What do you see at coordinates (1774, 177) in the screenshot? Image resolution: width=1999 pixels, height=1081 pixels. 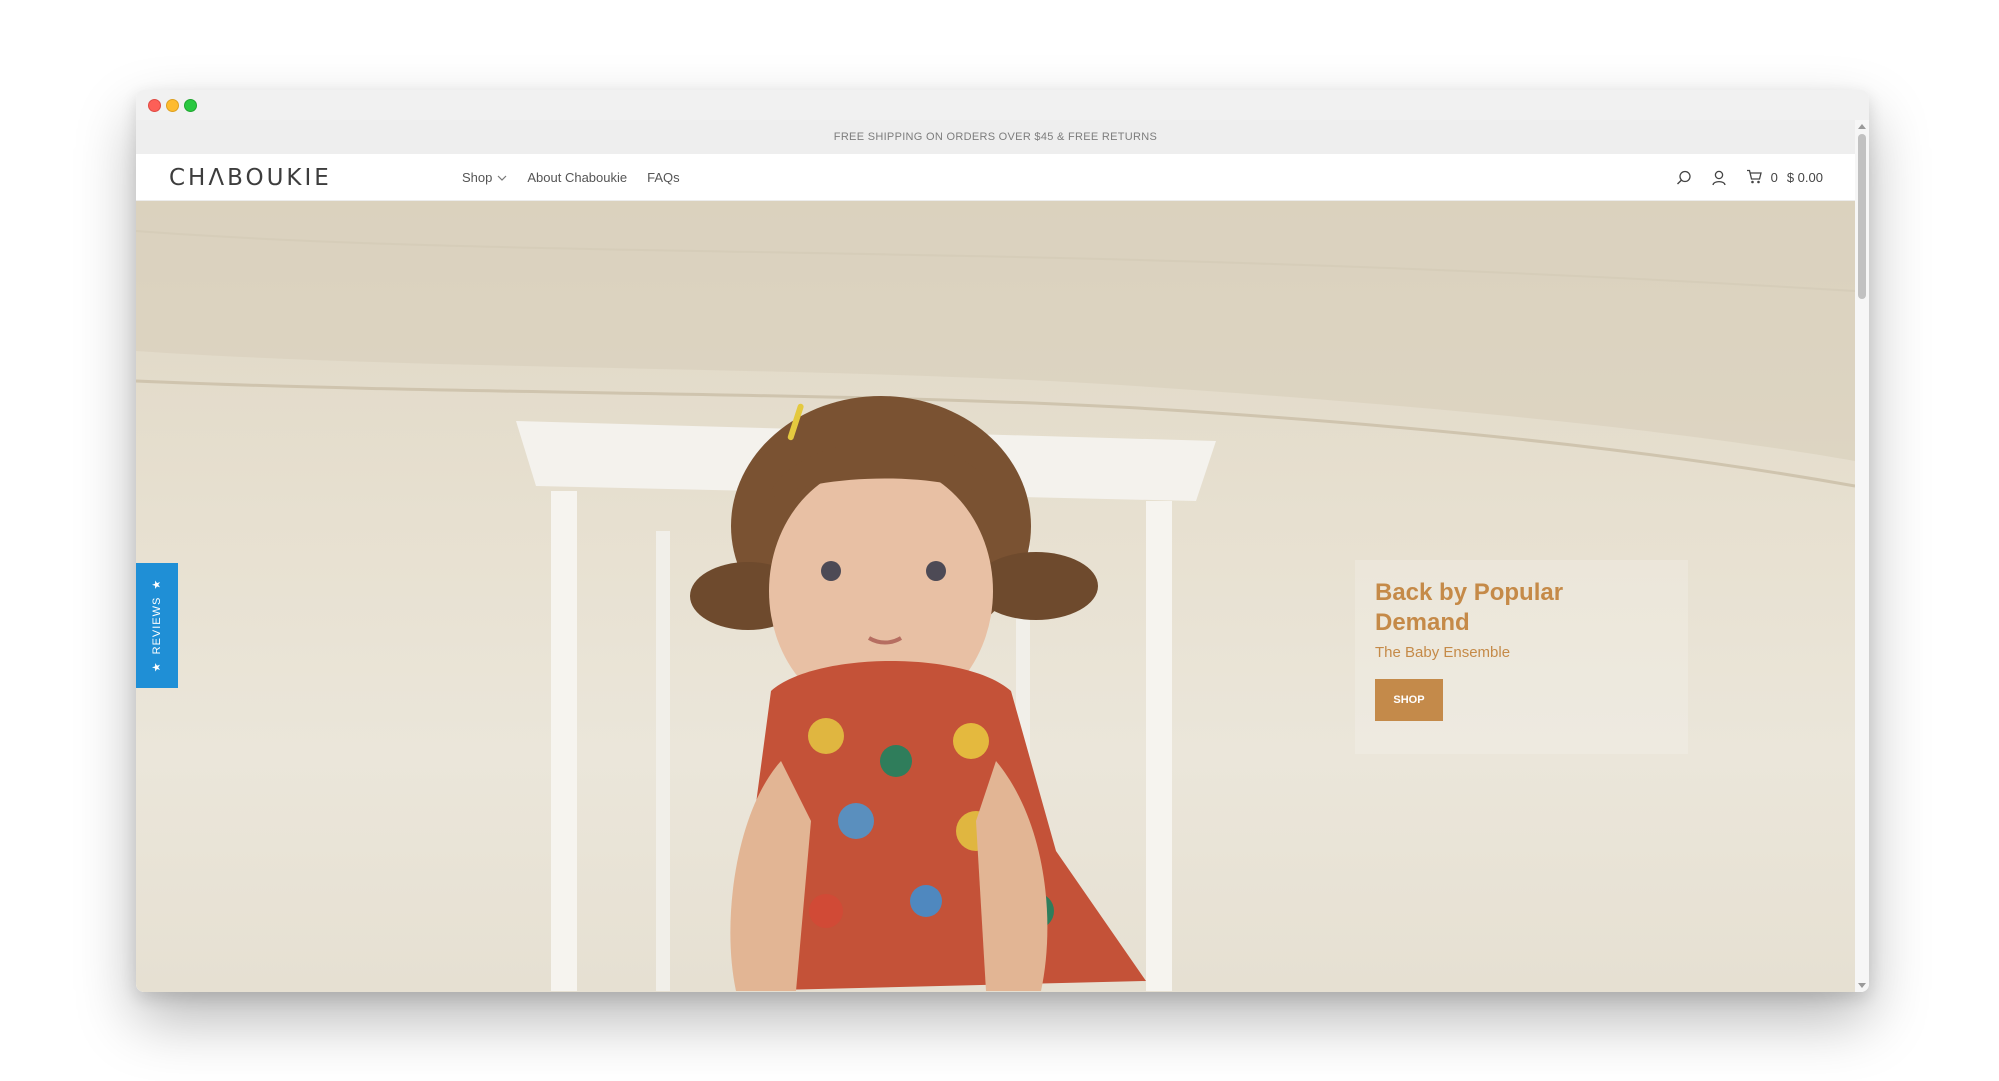 I see `cart-count: 0` at bounding box center [1774, 177].